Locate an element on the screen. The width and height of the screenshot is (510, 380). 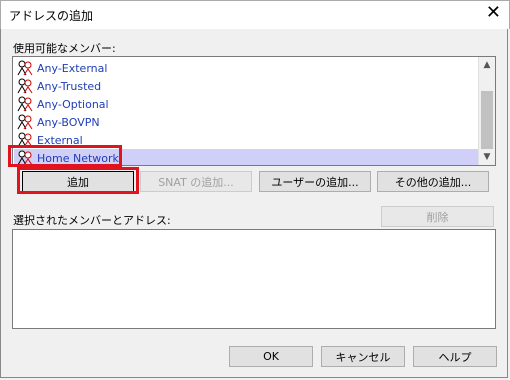
available-members-label: 使用可能なメンバー: is located at coordinates (64, 48).